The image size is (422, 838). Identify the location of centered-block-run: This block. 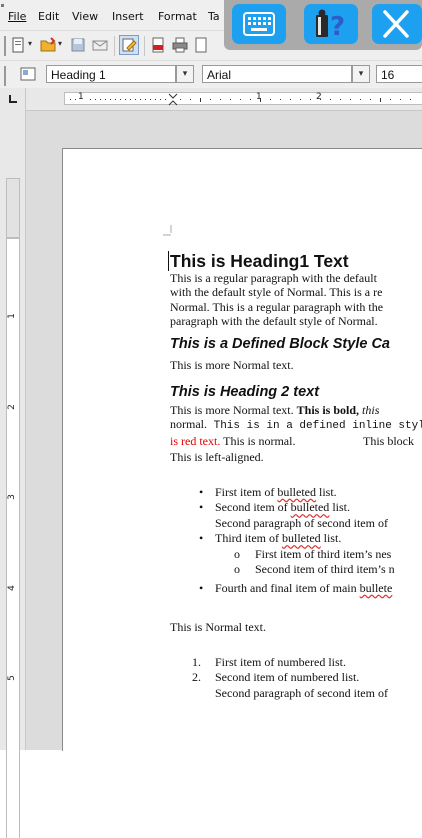
(388, 440).